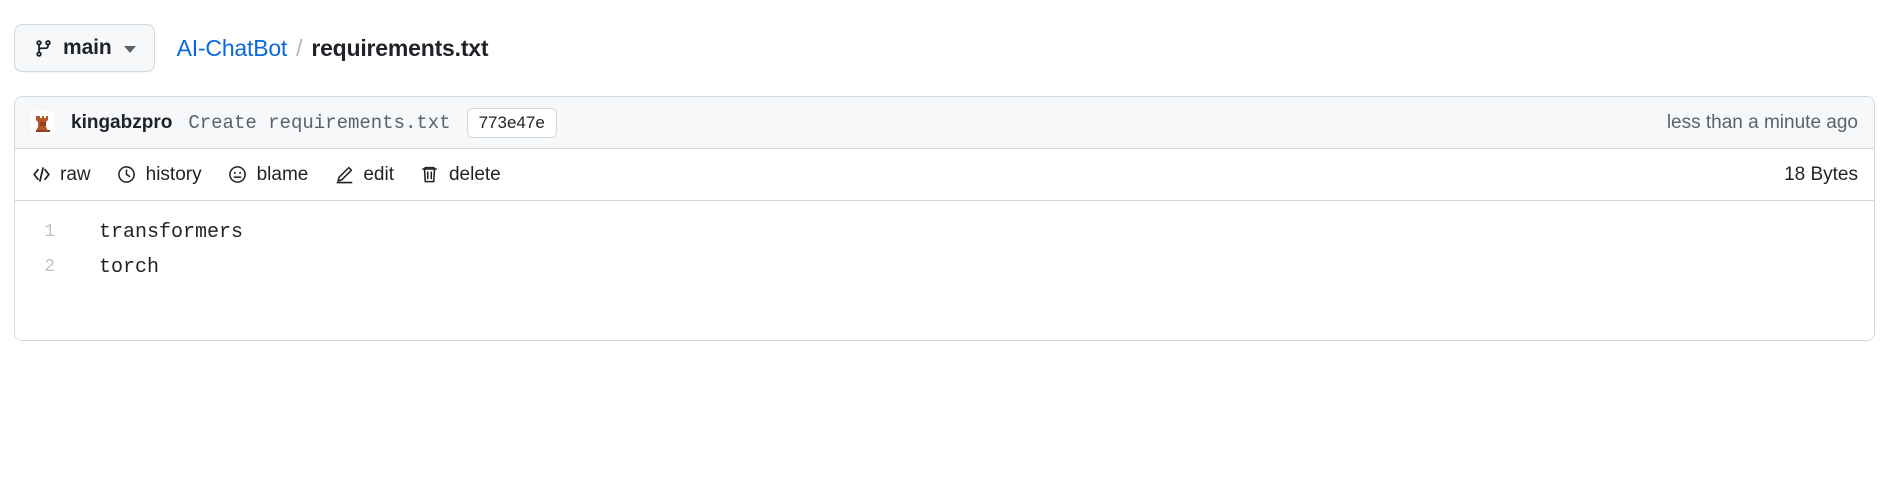 This screenshot has height=501, width=1889. I want to click on breadcrumb: AI-ChatBot / requirements.txt, so click(333, 48).